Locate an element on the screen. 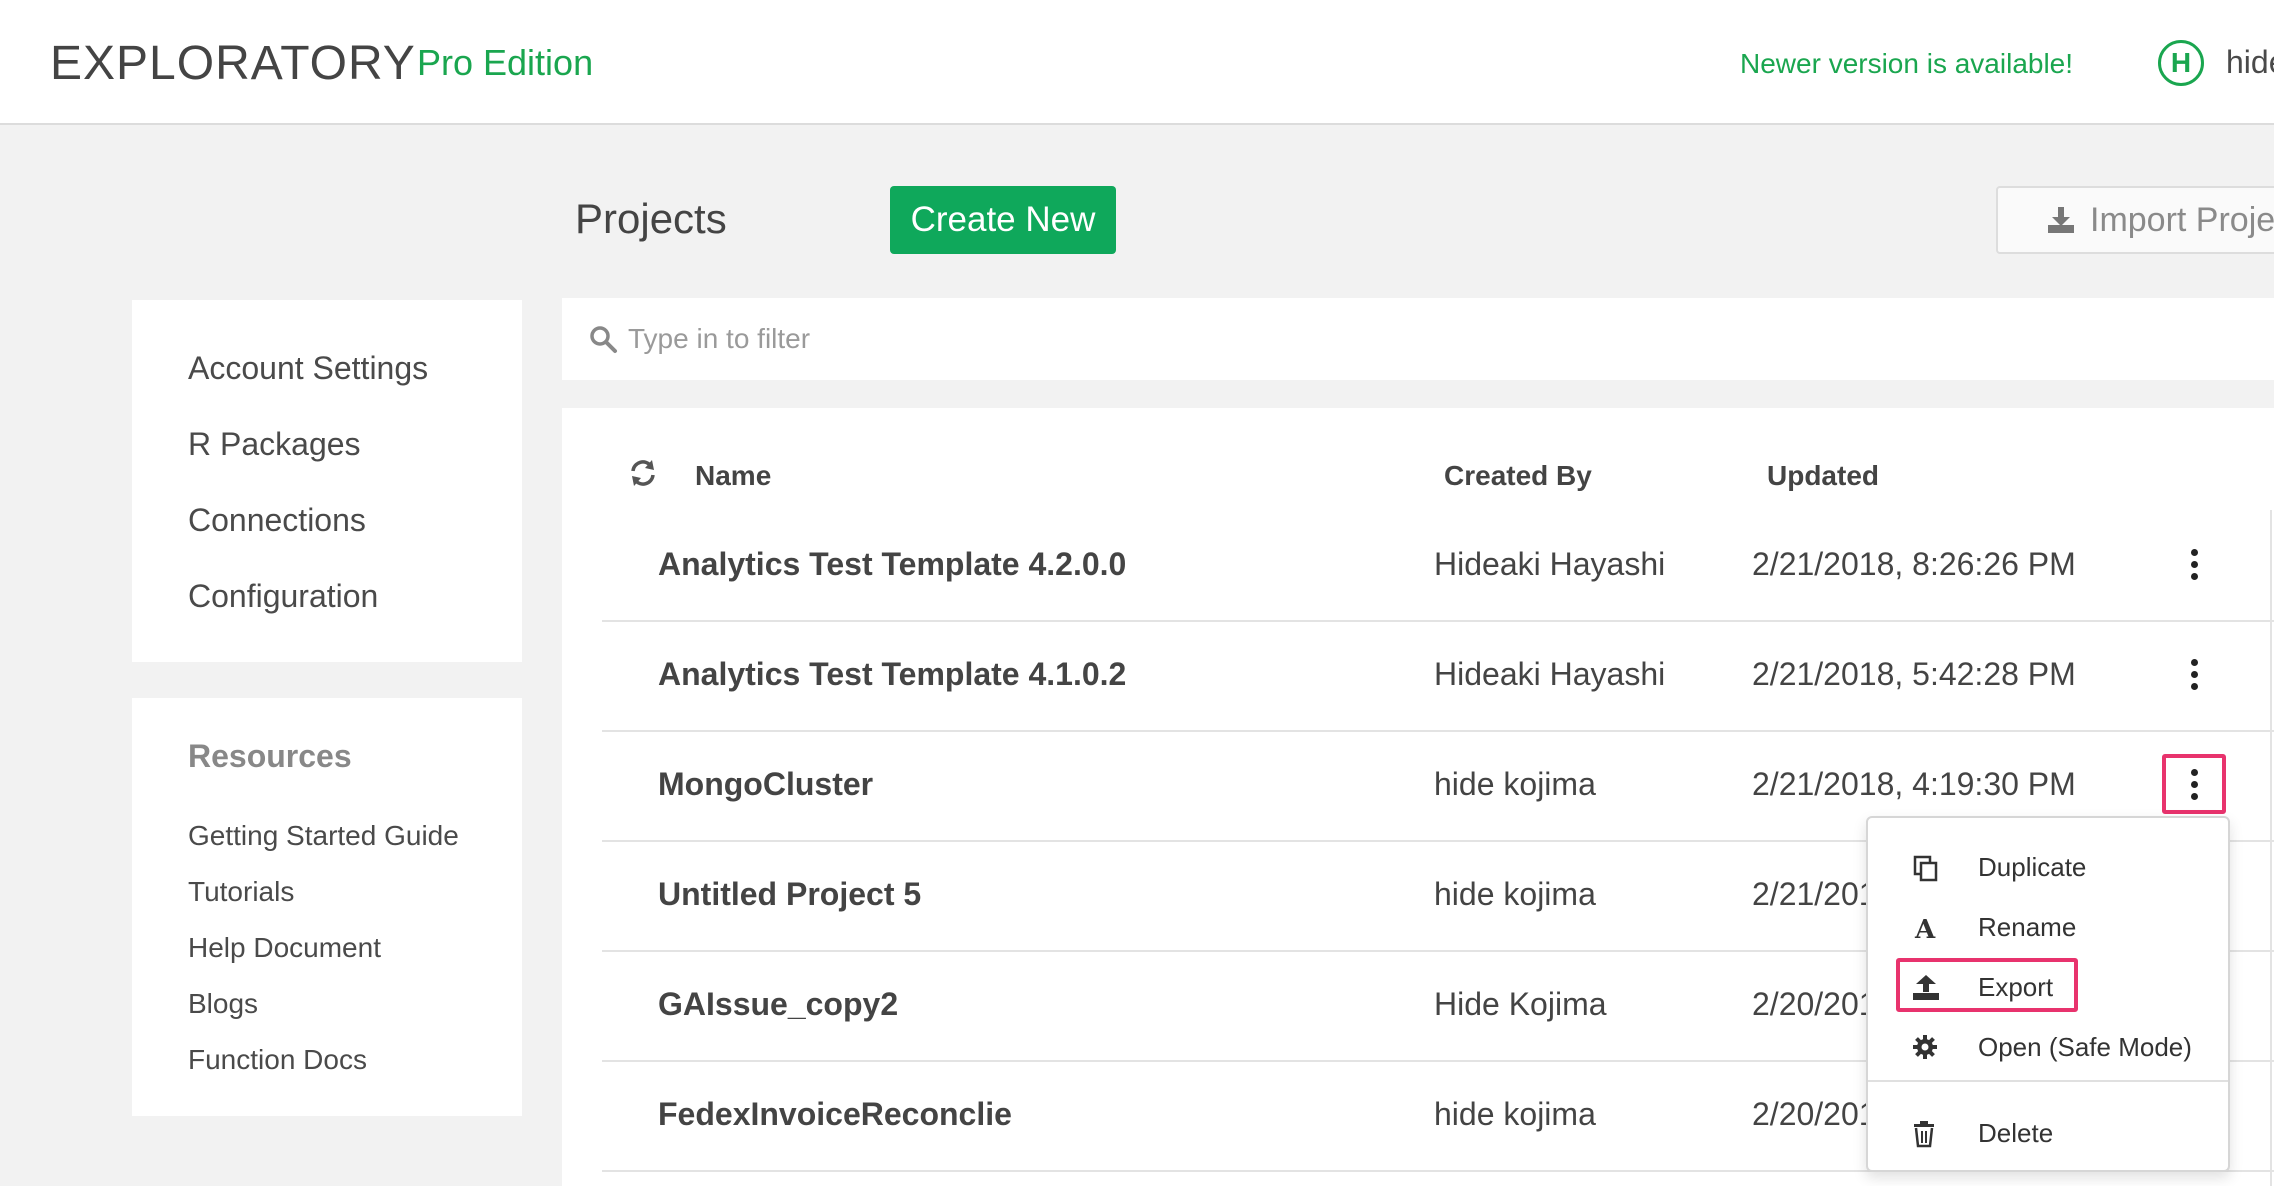 The height and width of the screenshot is (1186, 2274). copy-icon is located at coordinates (1925, 868).